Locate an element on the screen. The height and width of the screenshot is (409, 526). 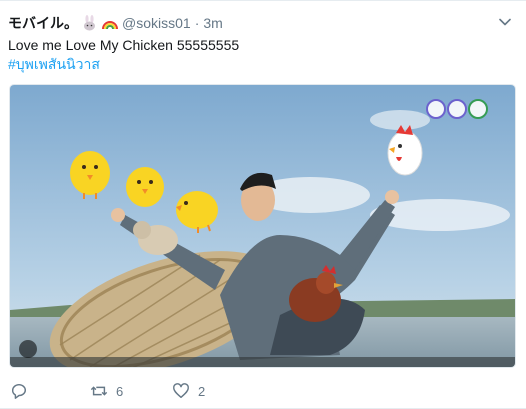
tweet-header: モバイル。 @sokiss01 · 3m is located at coordinates (252, 23).